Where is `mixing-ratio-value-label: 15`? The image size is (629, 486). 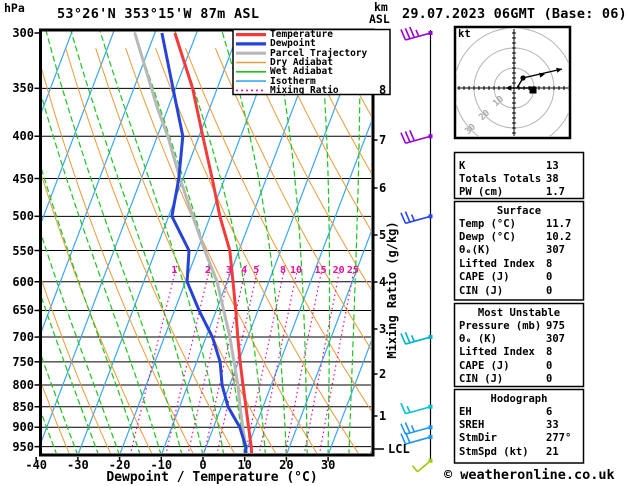
mixing-ratio-value-label: 15 is located at coordinates (320, 270).